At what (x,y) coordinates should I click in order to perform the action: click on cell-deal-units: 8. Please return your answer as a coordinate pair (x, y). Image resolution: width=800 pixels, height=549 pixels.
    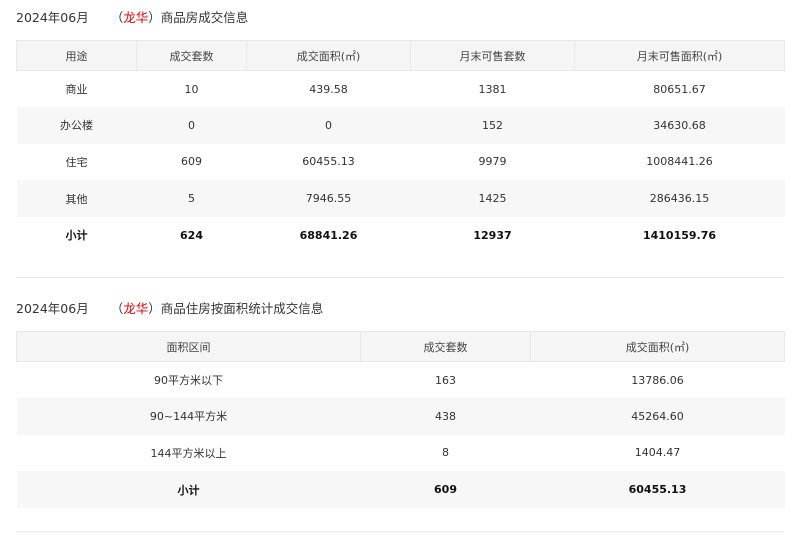
    Looking at the image, I should click on (445, 453).